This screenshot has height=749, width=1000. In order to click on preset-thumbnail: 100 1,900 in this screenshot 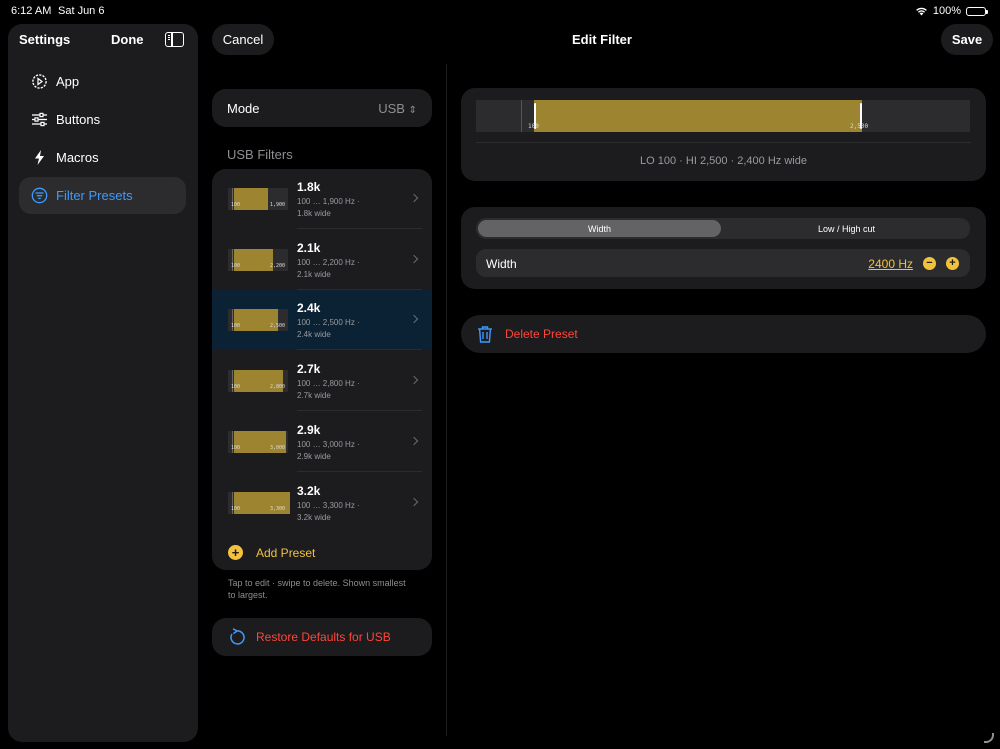, I will do `click(258, 199)`.